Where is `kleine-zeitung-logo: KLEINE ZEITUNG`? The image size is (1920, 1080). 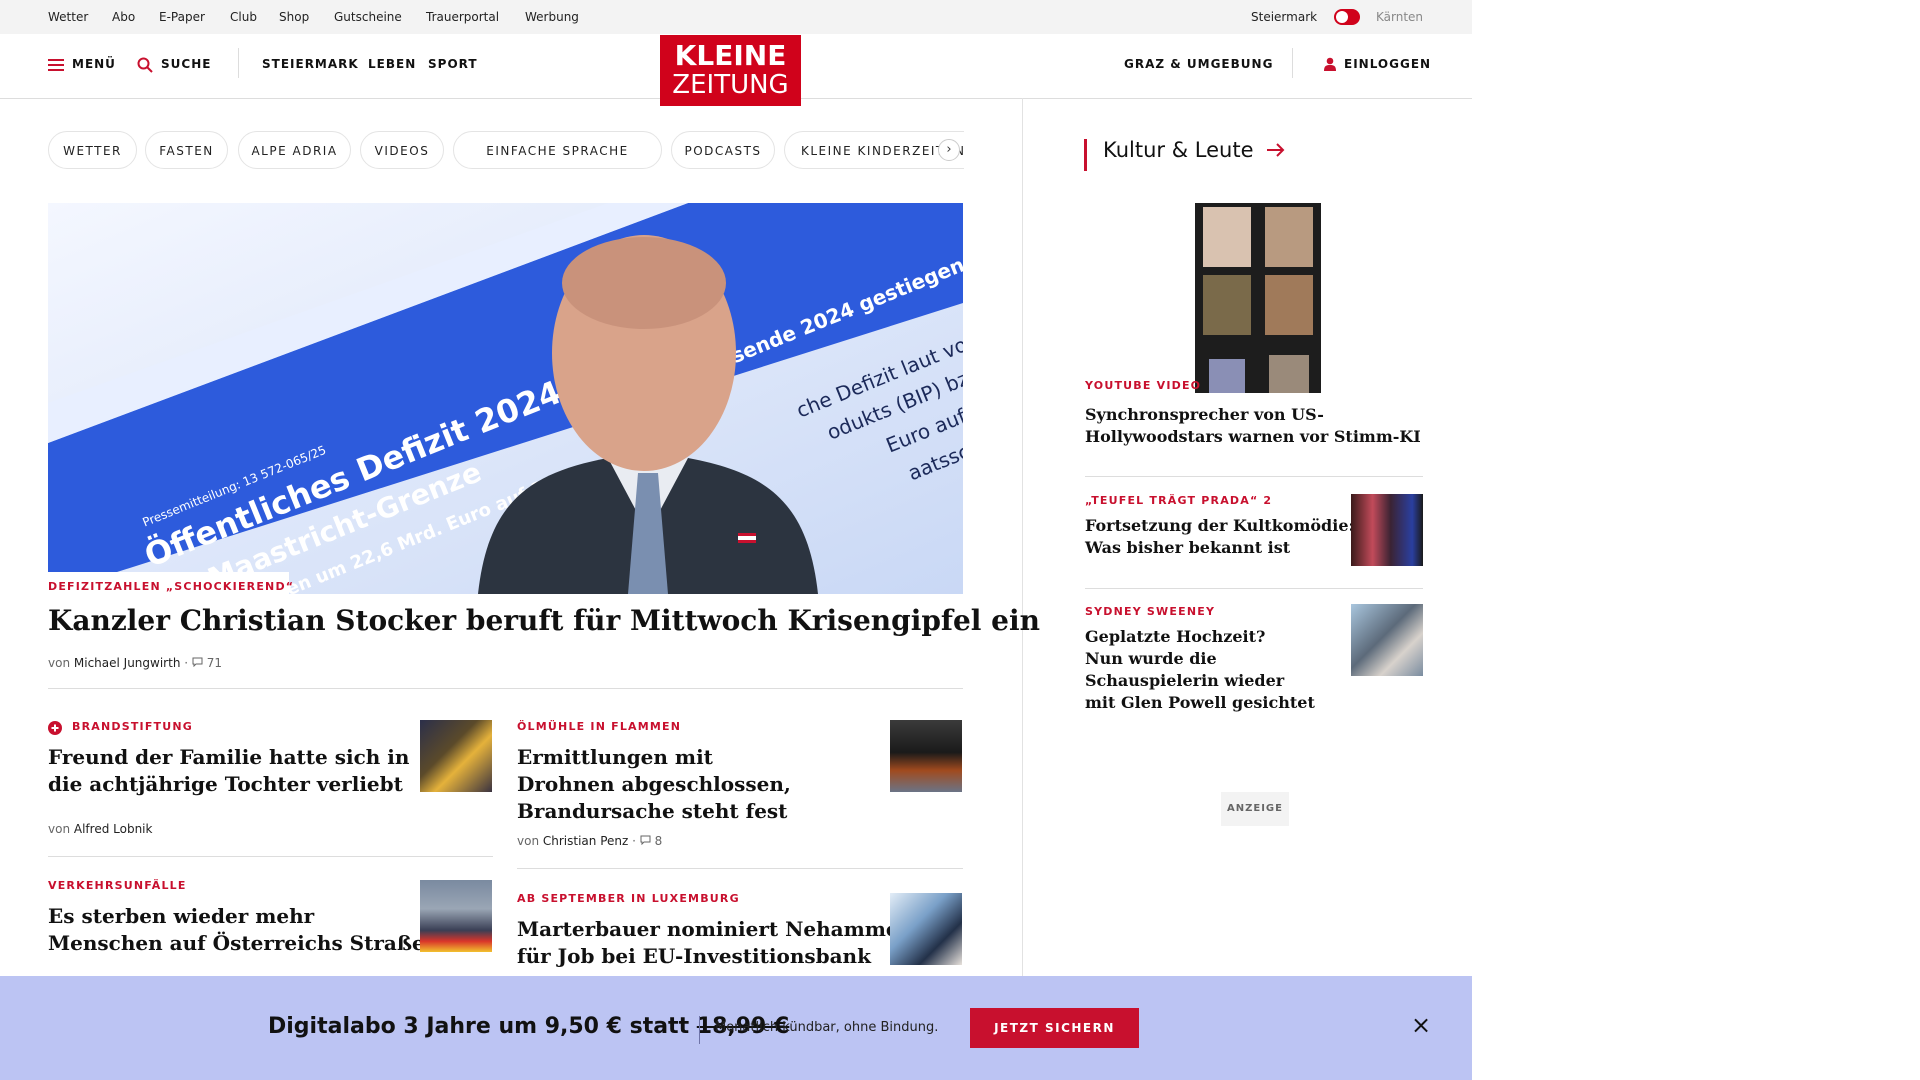
kleine-zeitung-logo: KLEINE ZEITUNG is located at coordinates (730, 70).